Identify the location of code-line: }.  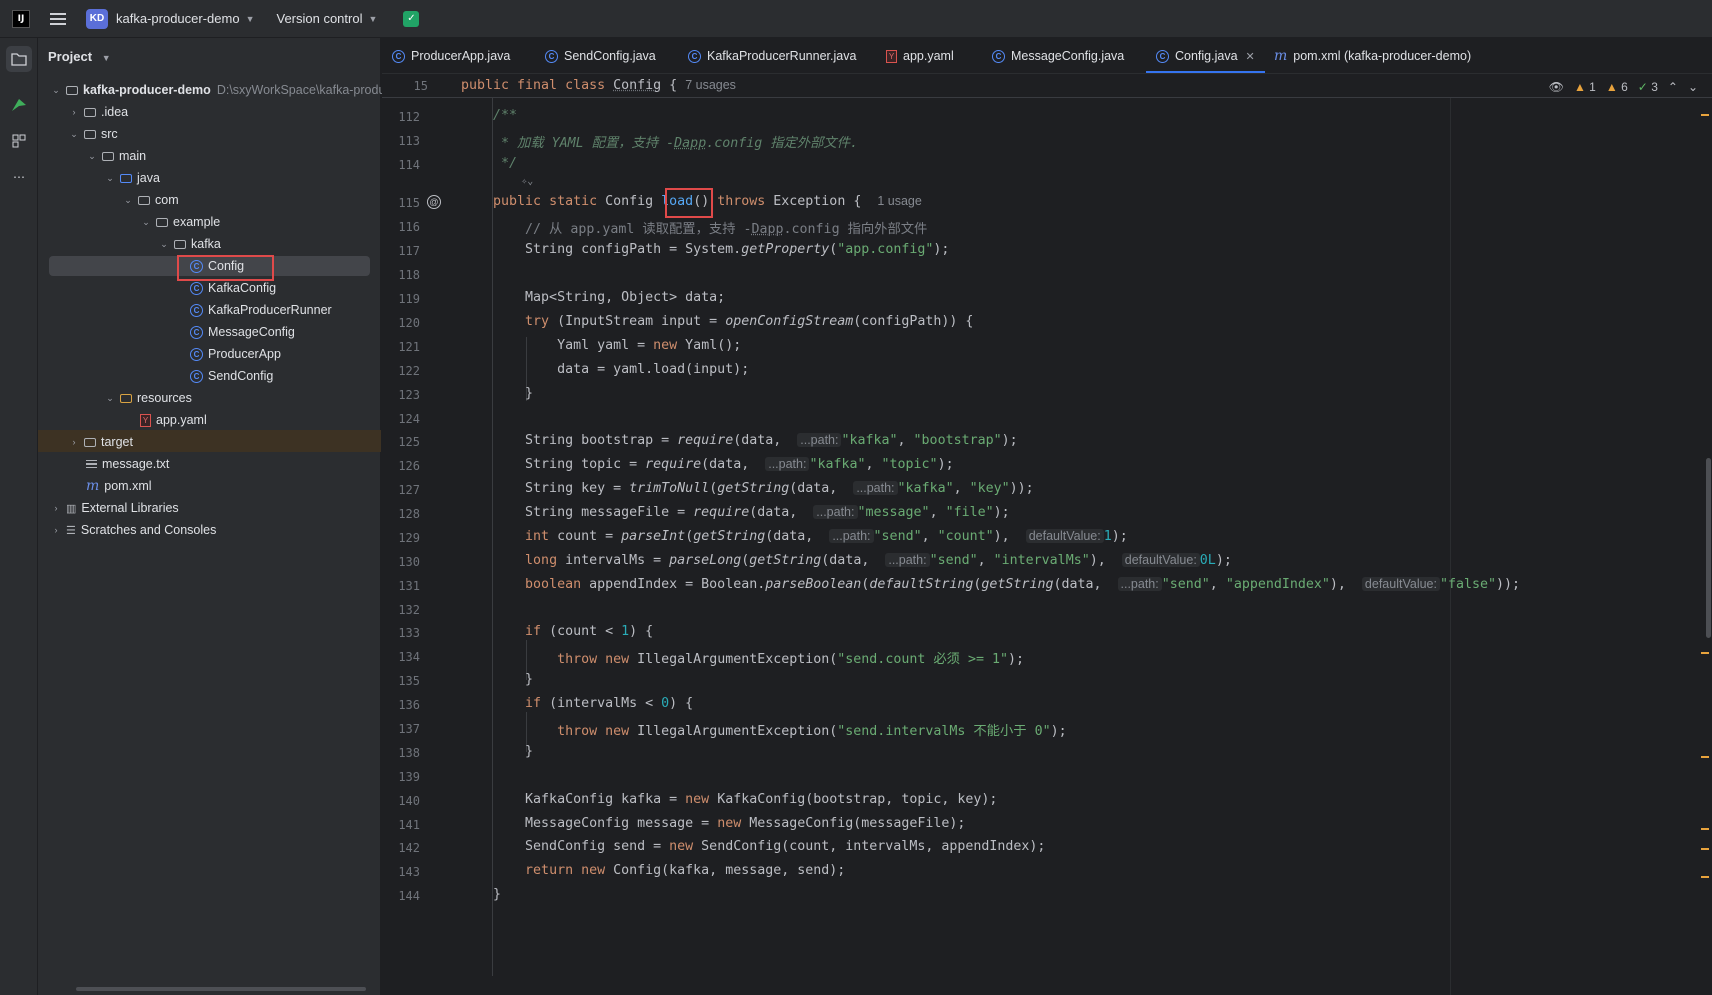
(497, 393).